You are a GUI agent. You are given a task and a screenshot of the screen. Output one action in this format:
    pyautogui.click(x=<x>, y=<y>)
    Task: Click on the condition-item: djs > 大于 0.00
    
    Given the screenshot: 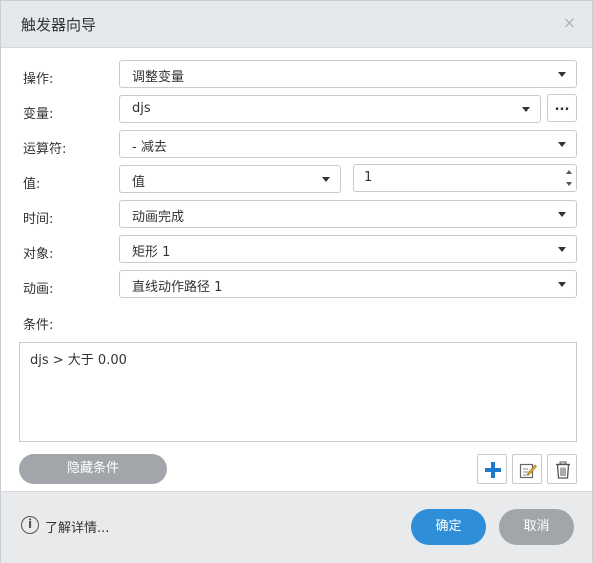 What is the action you would take?
    pyautogui.click(x=78, y=358)
    